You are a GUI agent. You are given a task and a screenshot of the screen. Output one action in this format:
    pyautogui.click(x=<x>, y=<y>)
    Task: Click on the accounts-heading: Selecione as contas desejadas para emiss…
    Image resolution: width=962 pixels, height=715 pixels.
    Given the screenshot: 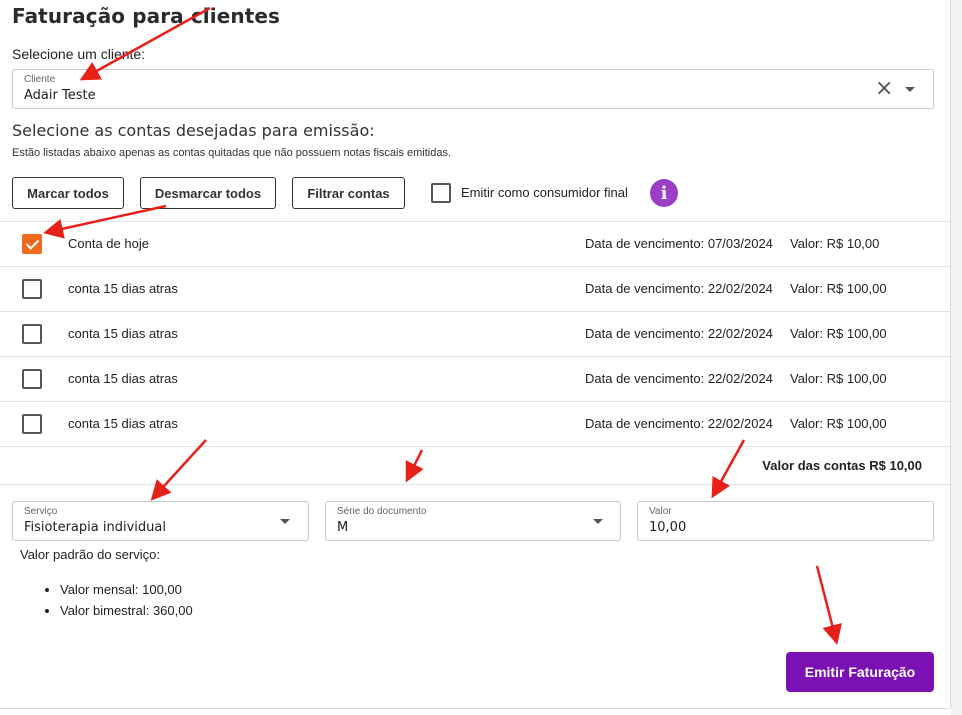 What is the action you would take?
    pyautogui.click(x=193, y=130)
    